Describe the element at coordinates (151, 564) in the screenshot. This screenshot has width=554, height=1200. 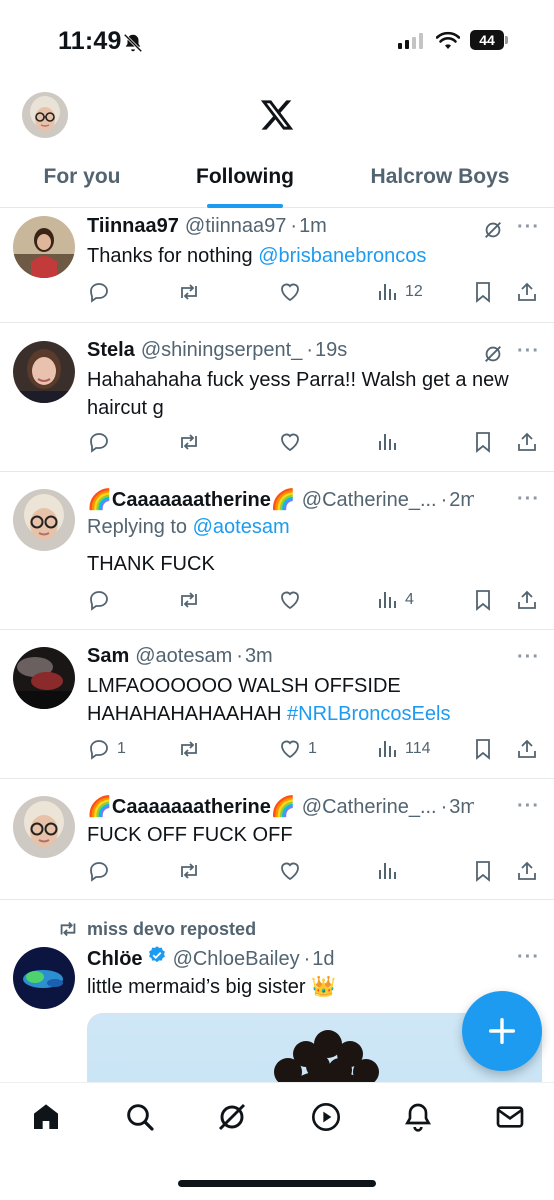
I see `tweet-text: THANK FUCK` at that location.